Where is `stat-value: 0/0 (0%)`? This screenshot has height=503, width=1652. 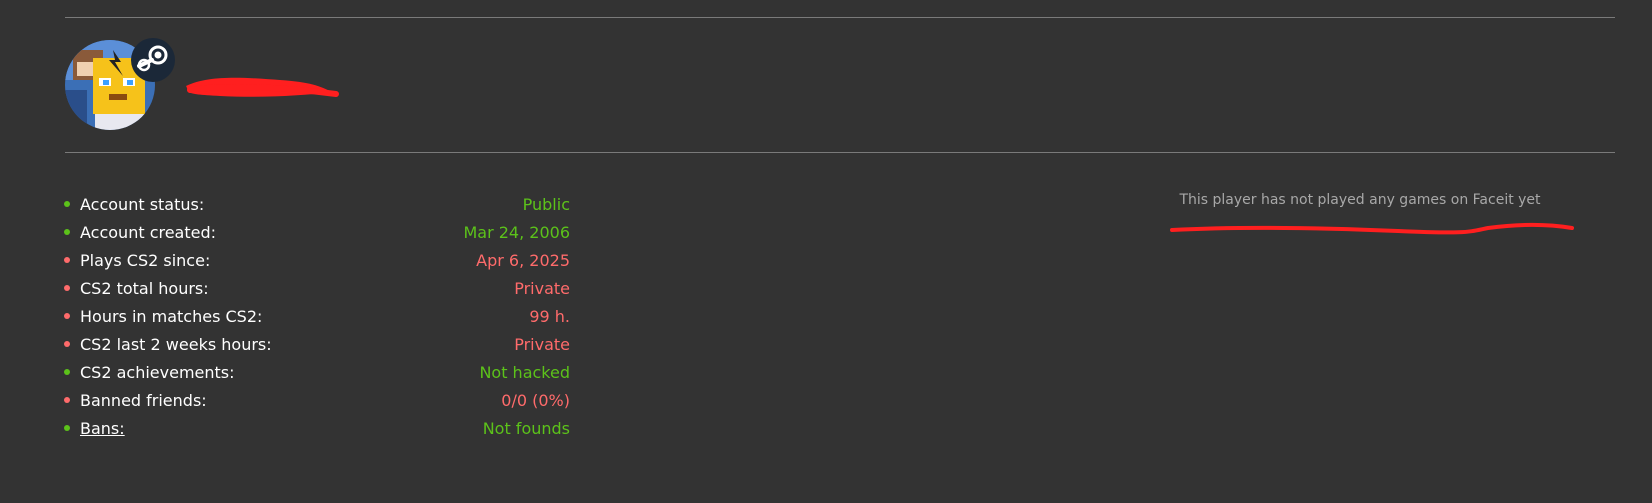
stat-value: 0/0 (0%) is located at coordinates (535, 400).